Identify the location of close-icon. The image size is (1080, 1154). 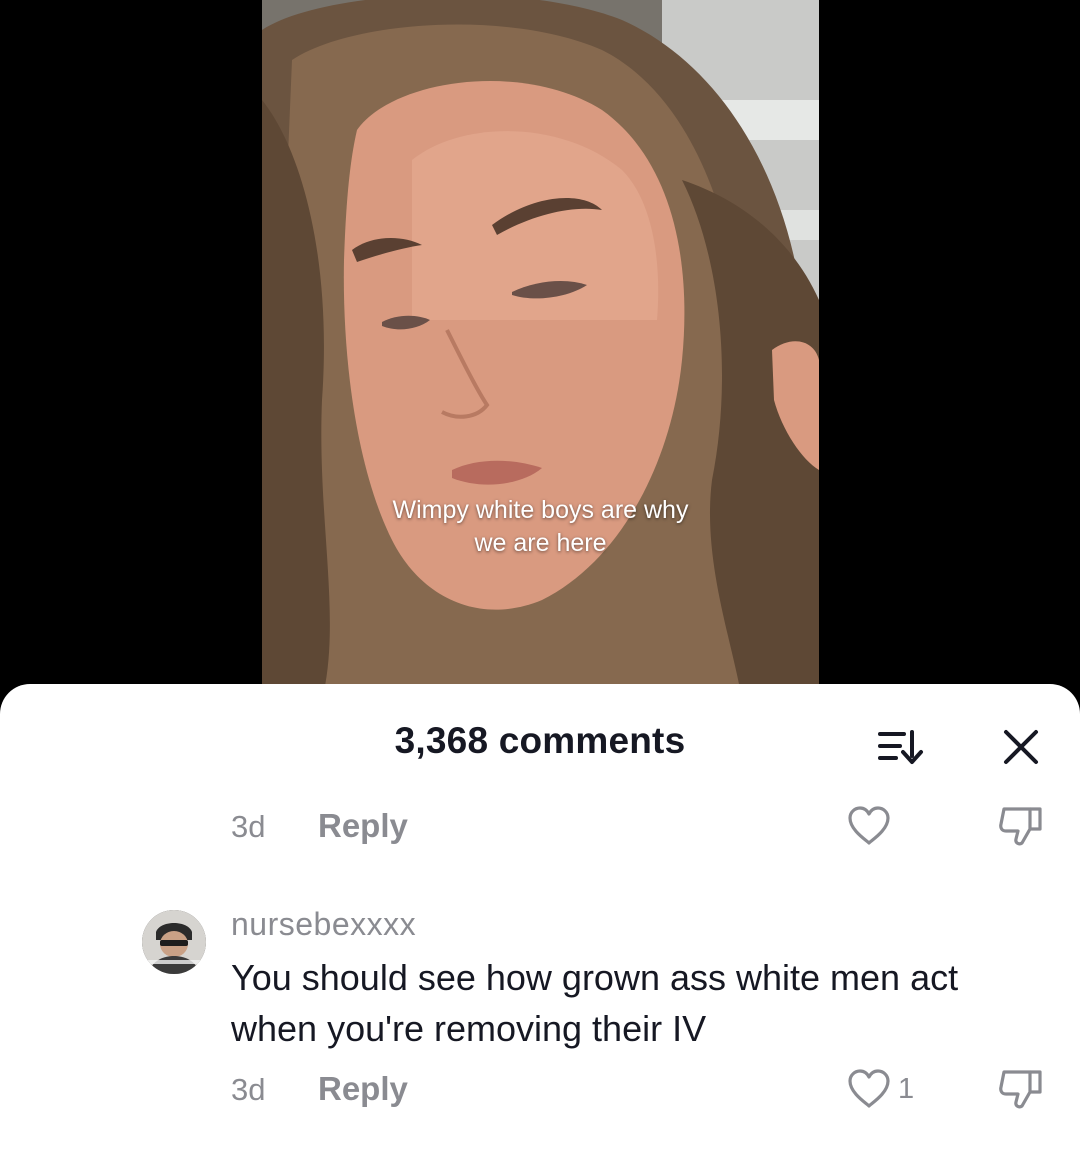
(1021, 747).